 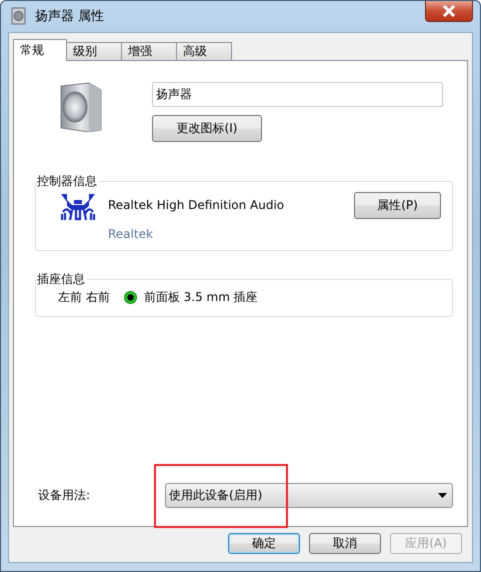 I want to click on group-heading: 插座信息, so click(x=62, y=279).